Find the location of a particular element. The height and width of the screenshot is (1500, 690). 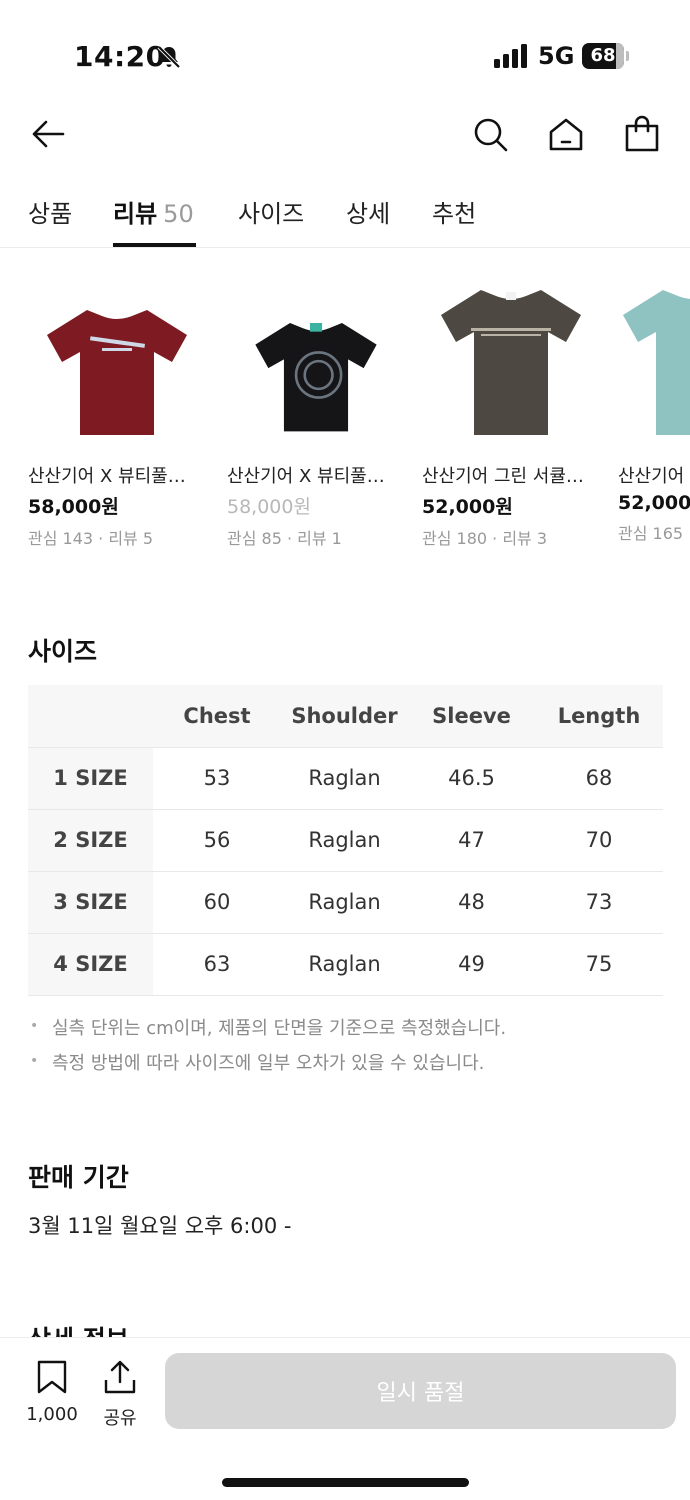

cart-button is located at coordinates (642, 134).